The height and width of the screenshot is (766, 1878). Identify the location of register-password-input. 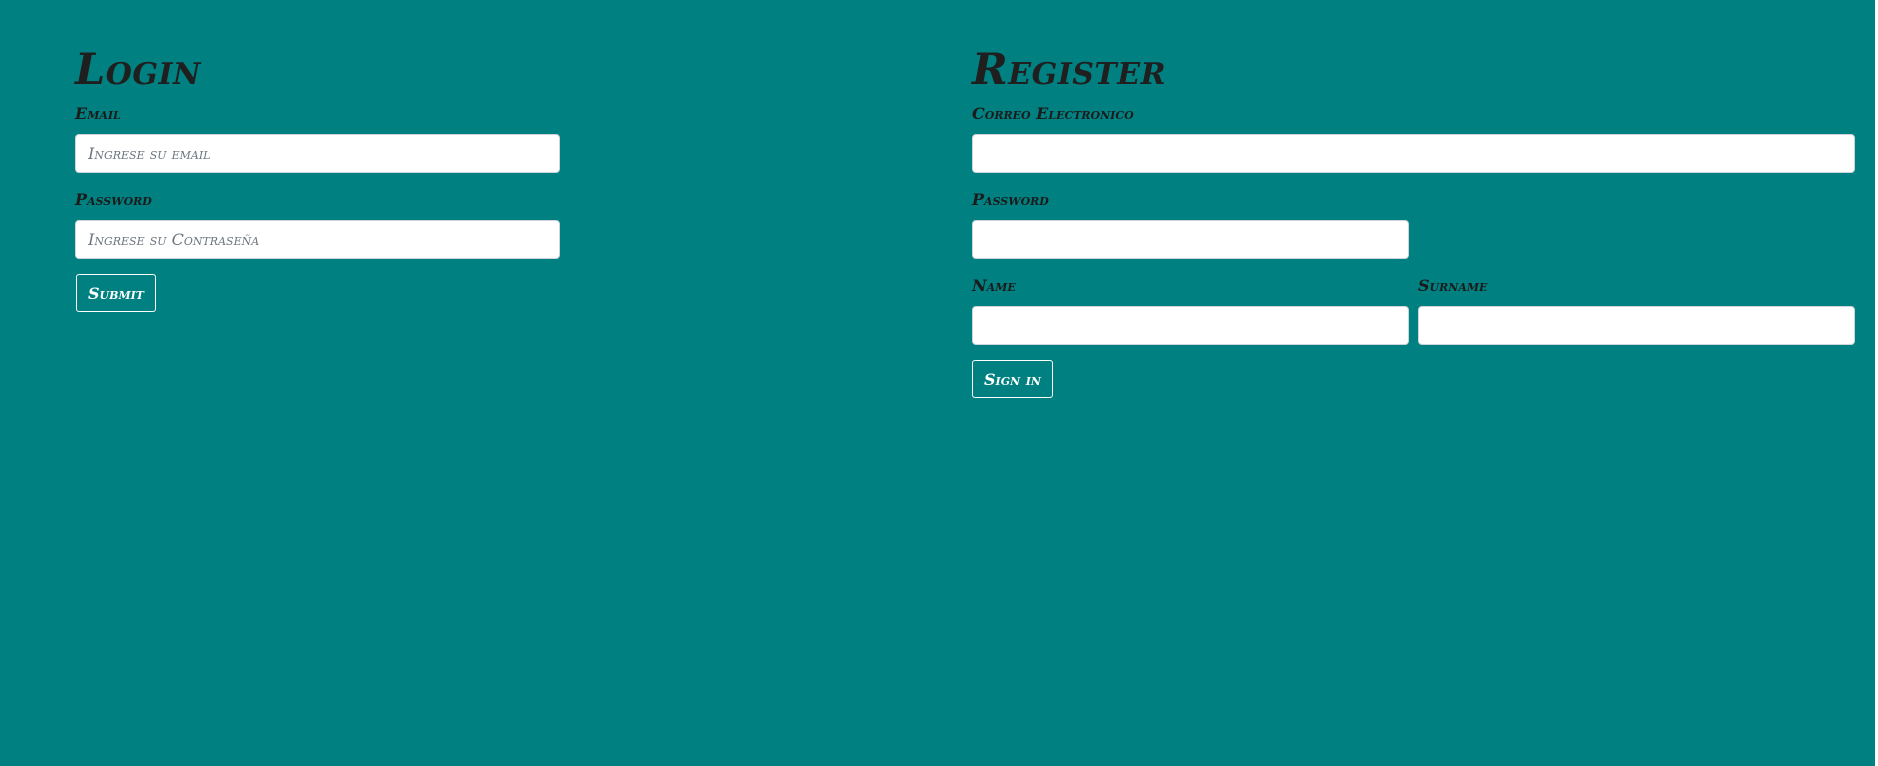
(1190, 239).